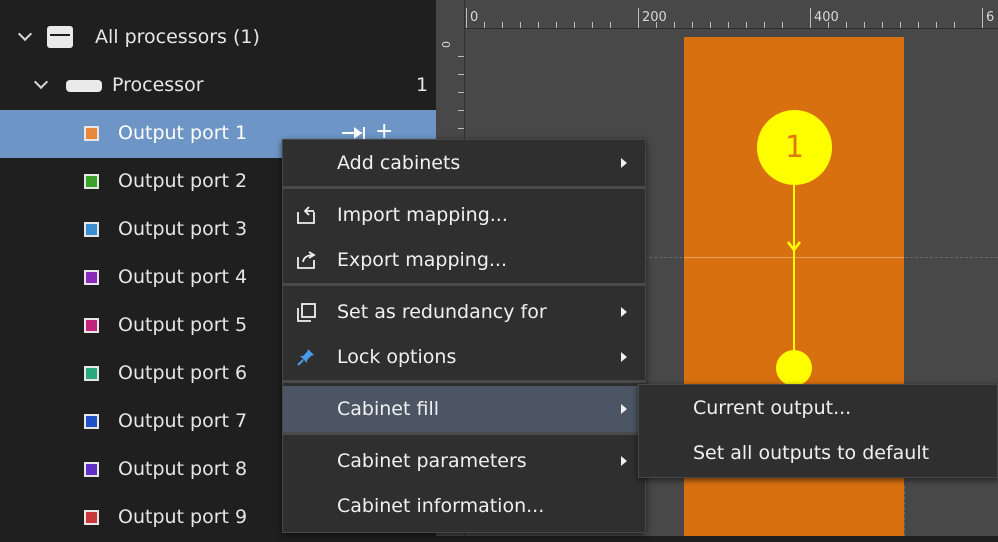 The width and height of the screenshot is (998, 542). I want to click on menu-item-cabinet-parameters: Cabinet parameters, so click(464, 461).